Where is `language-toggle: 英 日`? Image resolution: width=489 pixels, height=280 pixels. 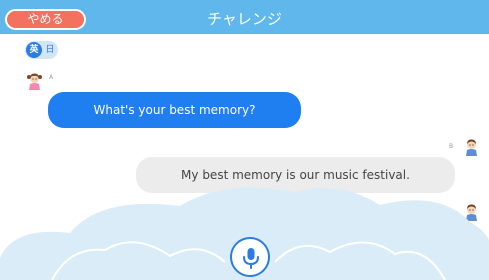 language-toggle: 英 日 is located at coordinates (41, 50).